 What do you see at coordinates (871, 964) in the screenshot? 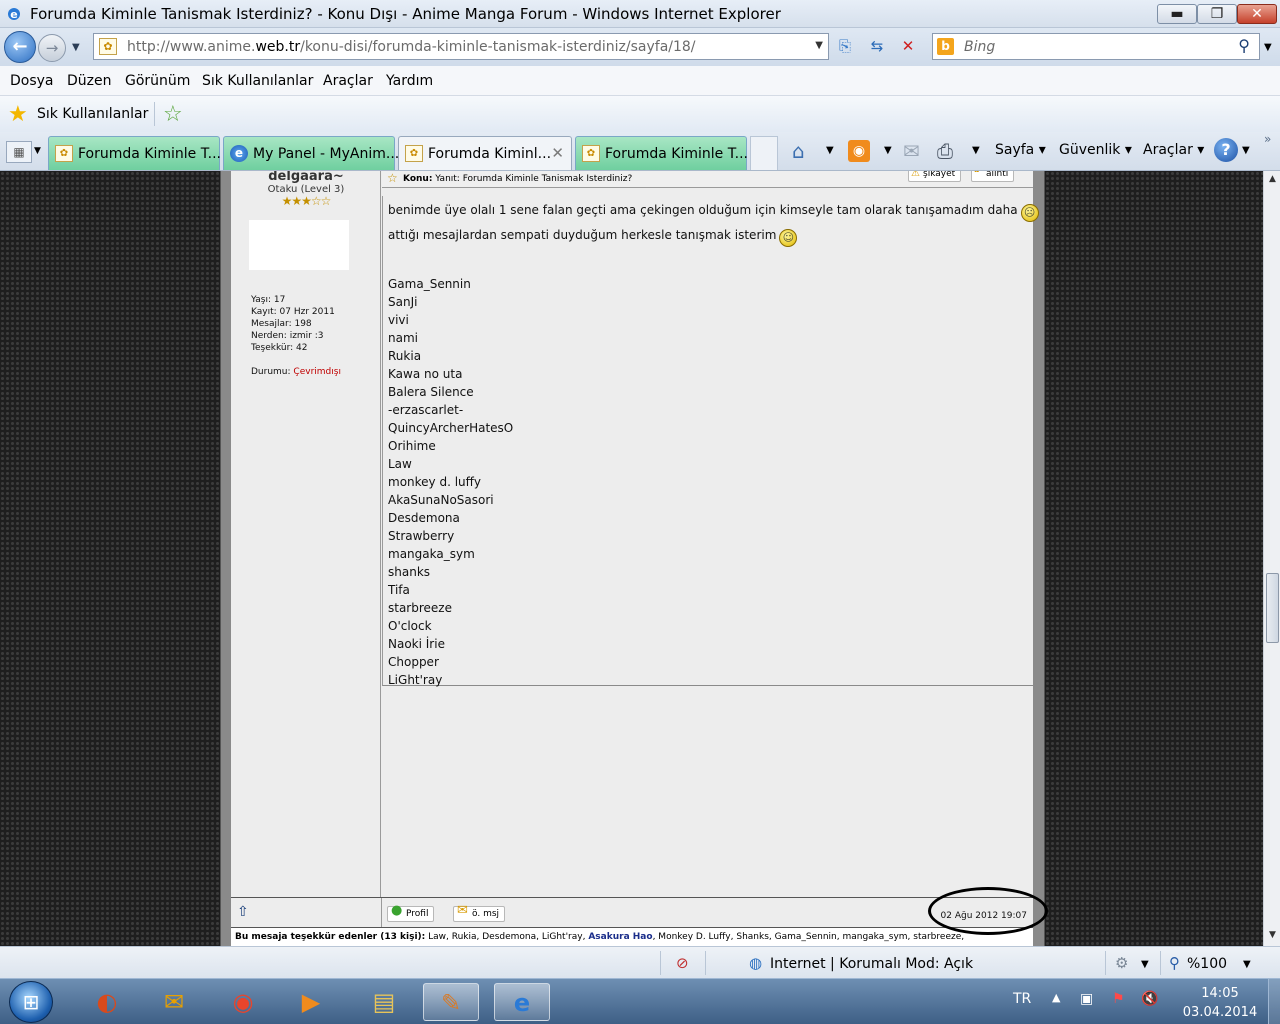
I see `security-zone-text: Internet | Korumalı Mod: Açık` at bounding box center [871, 964].